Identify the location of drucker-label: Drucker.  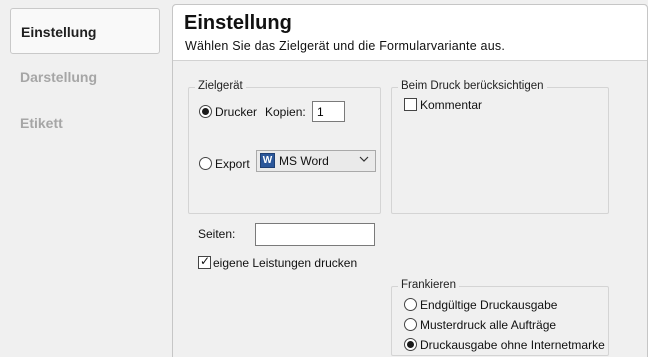
(236, 112).